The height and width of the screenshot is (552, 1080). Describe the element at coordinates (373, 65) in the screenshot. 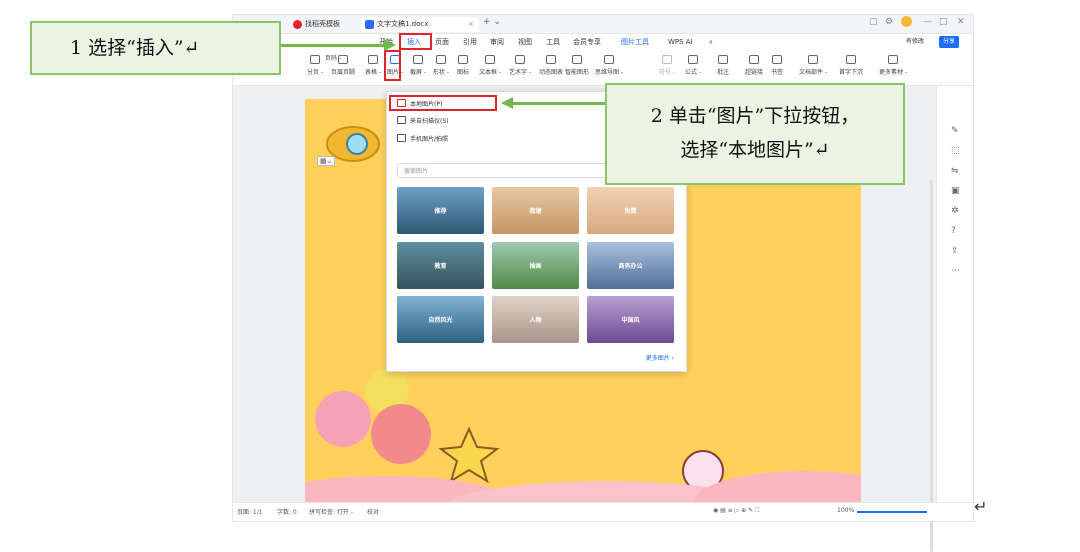

I see `table-button: 表格 -` at that location.